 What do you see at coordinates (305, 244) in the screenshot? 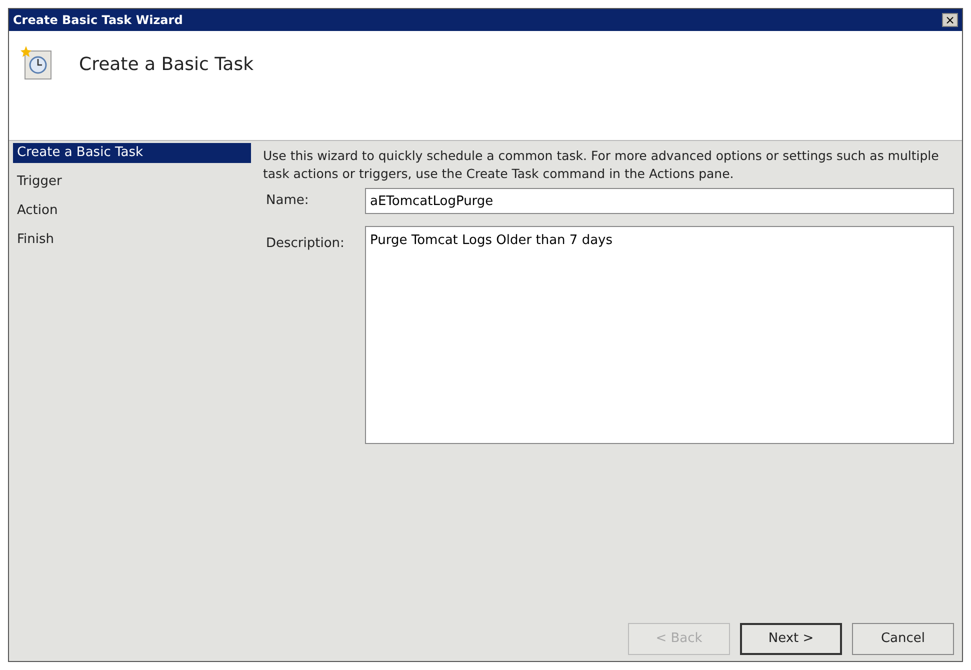
I see `description-label: Description:` at bounding box center [305, 244].